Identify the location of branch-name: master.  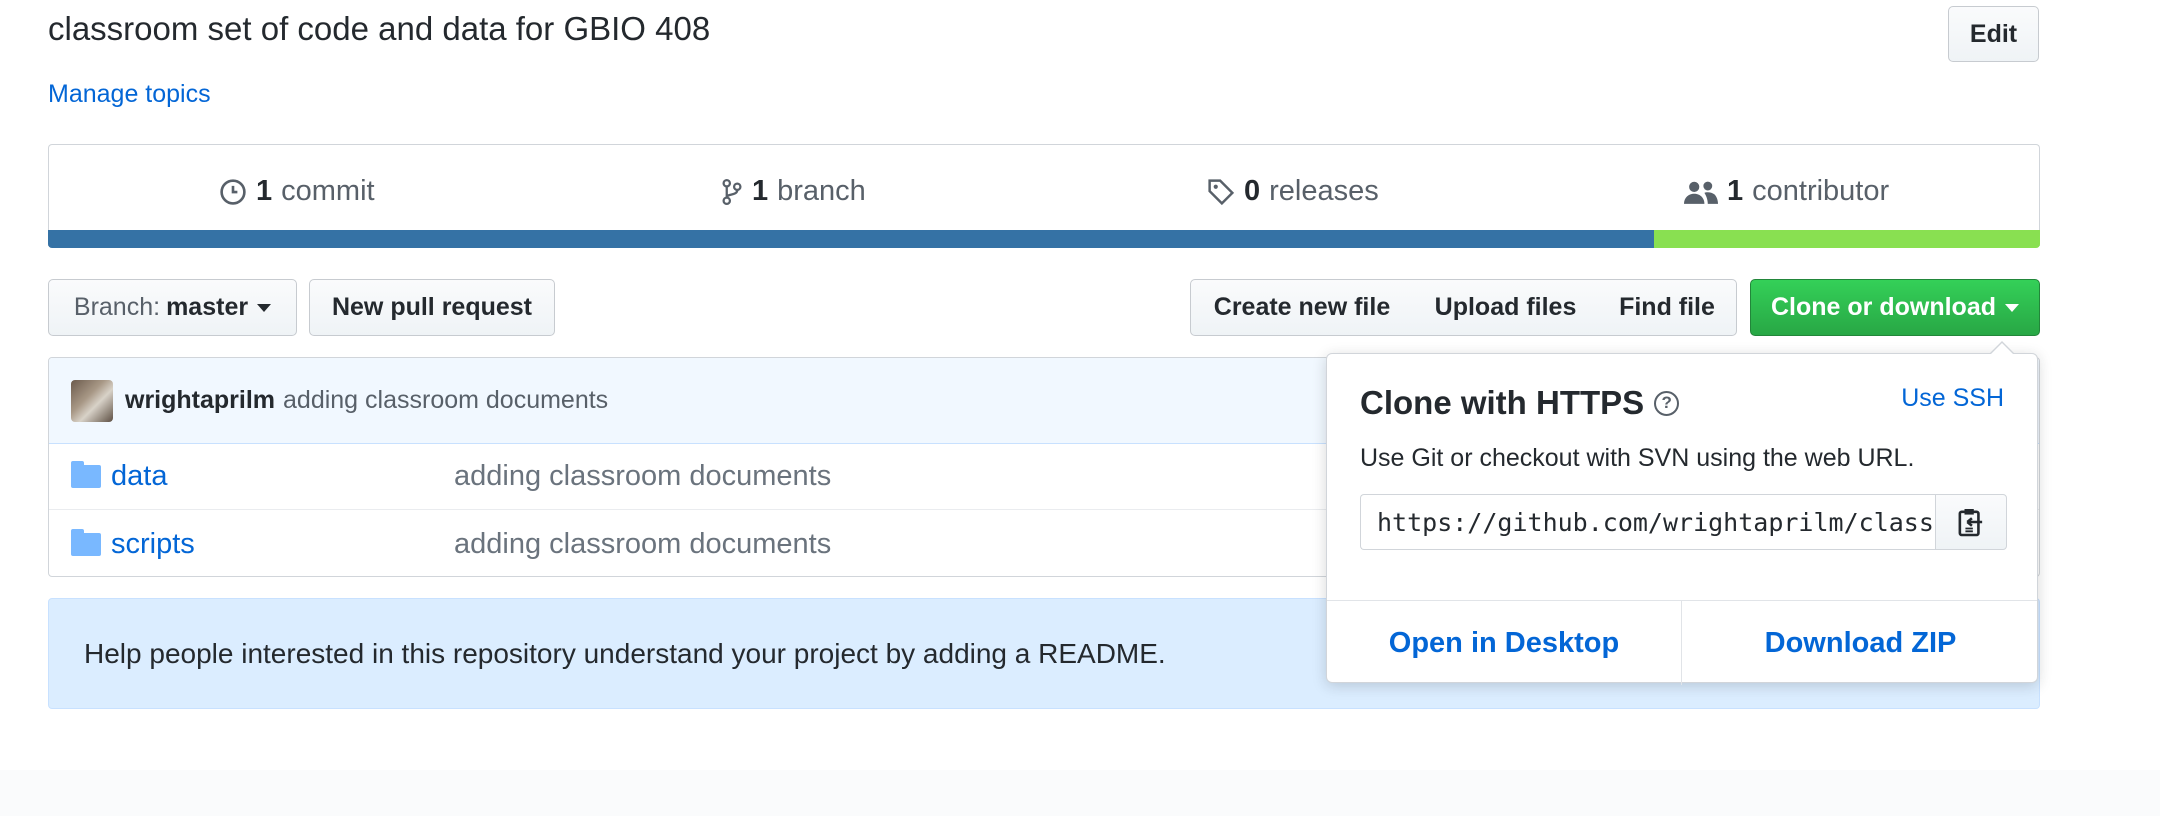
(207, 307).